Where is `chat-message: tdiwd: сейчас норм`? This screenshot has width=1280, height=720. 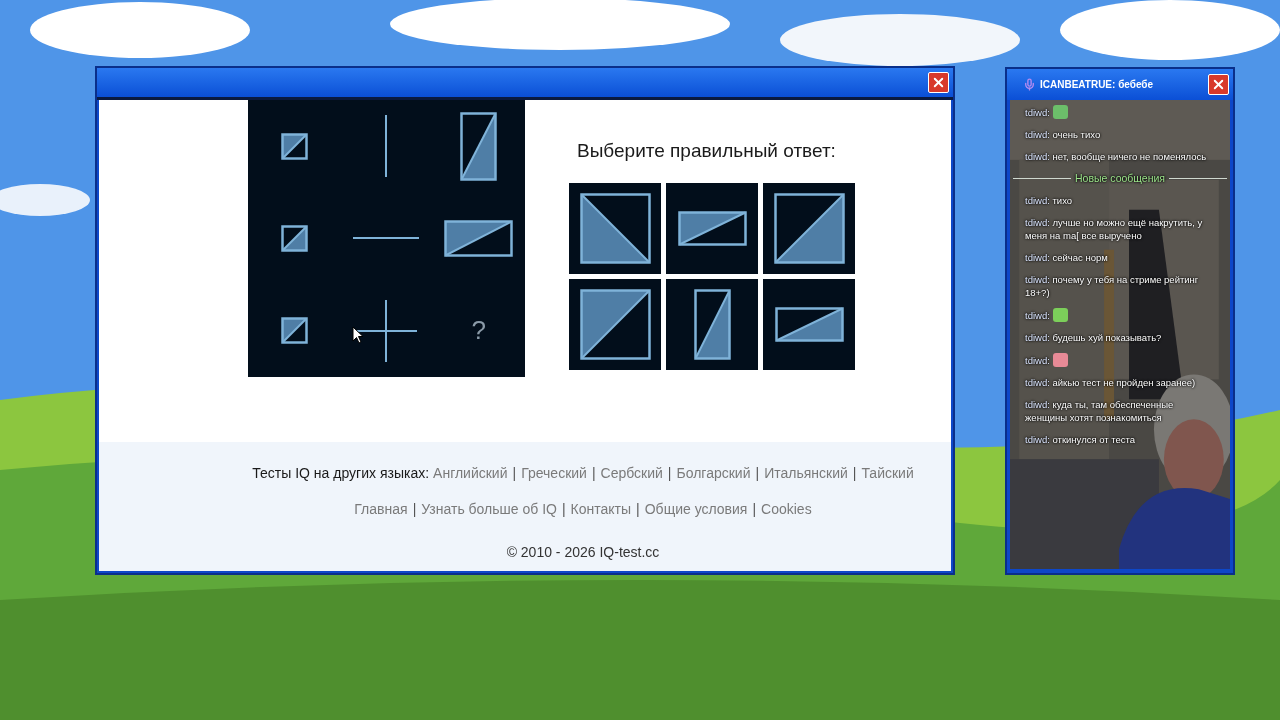 chat-message: tdiwd: сейчас норм is located at coordinates (1067, 257).